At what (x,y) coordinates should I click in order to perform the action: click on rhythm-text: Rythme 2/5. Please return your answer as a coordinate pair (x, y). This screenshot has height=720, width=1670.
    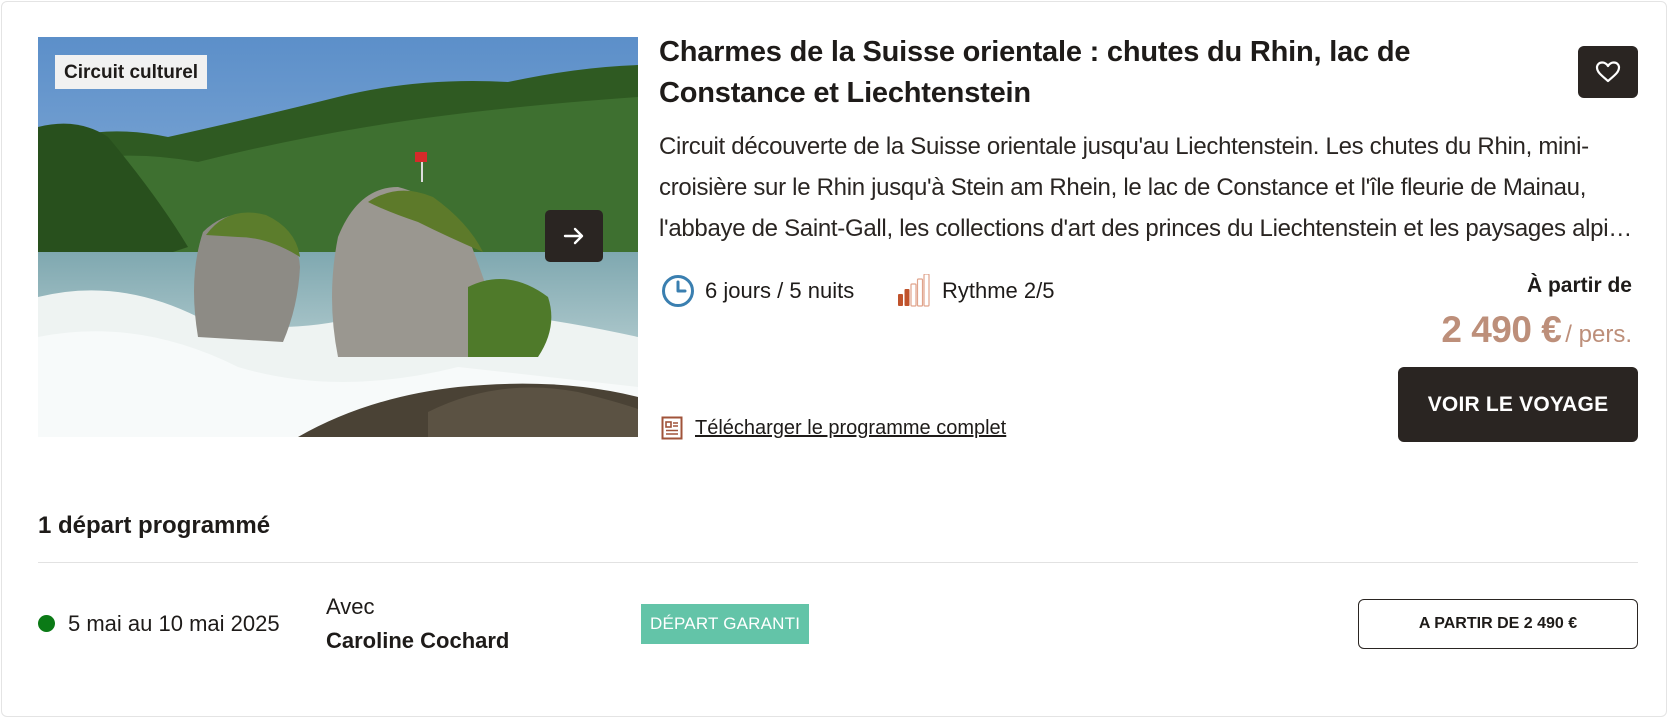
    Looking at the image, I should click on (998, 290).